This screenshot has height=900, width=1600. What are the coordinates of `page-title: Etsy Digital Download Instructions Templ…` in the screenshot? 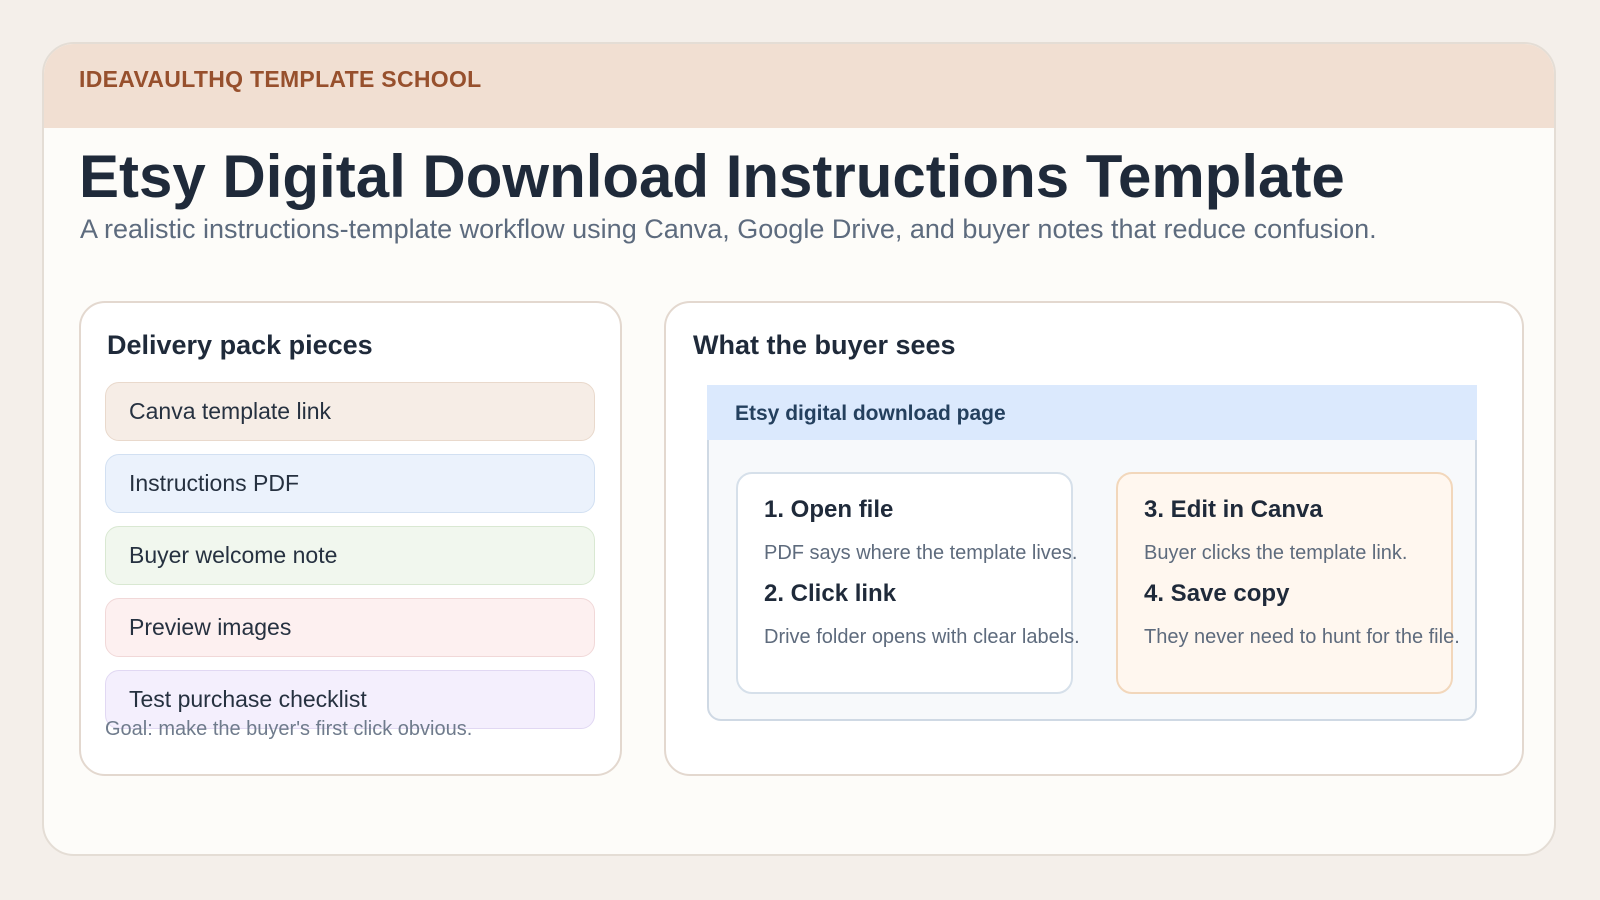 It's located at (712, 176).